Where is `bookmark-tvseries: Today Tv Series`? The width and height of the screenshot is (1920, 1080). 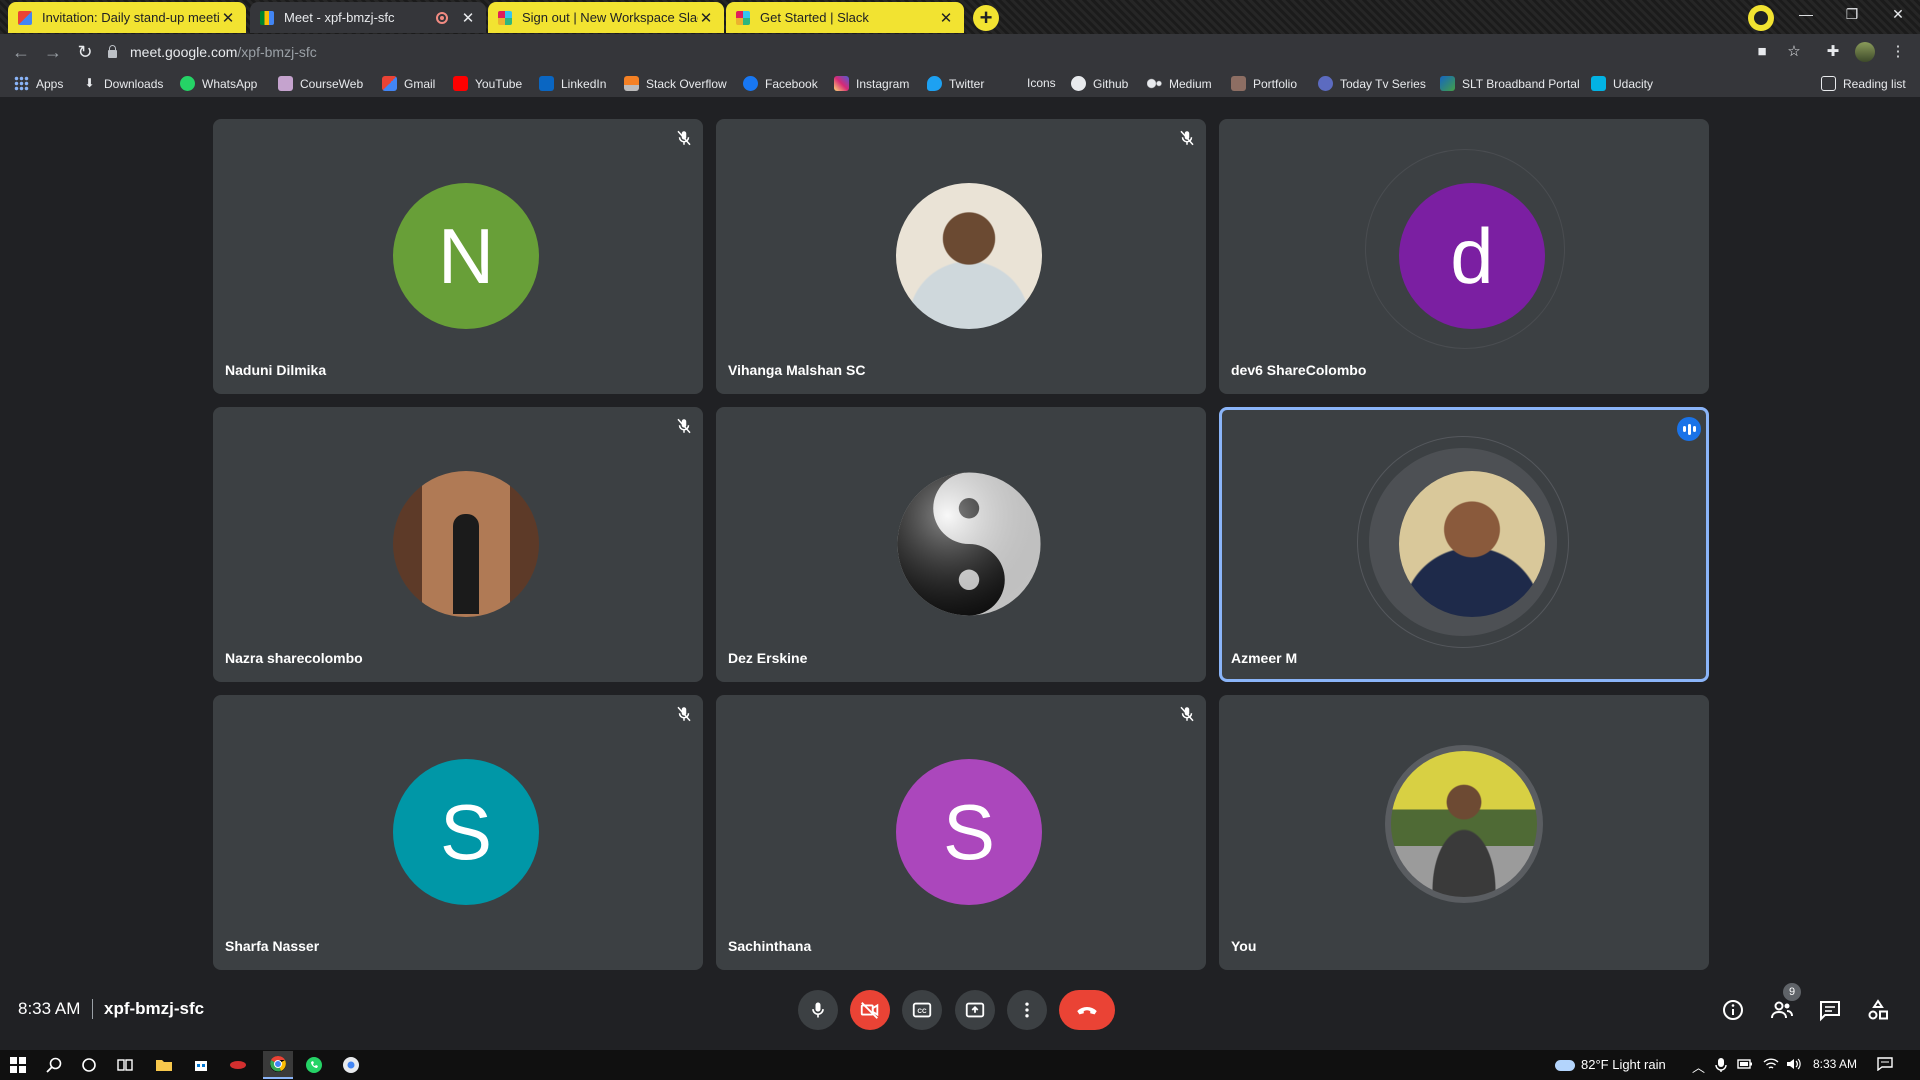
bookmark-tvseries: Today Tv Series is located at coordinates (1372, 83).